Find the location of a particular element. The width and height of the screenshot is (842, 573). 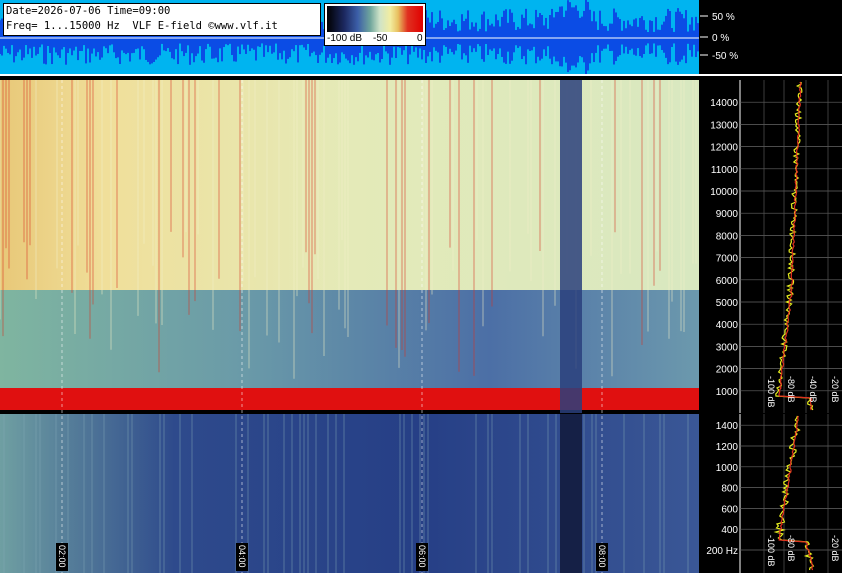

freq-tick-label: 12000 is located at coordinates (724, 148).